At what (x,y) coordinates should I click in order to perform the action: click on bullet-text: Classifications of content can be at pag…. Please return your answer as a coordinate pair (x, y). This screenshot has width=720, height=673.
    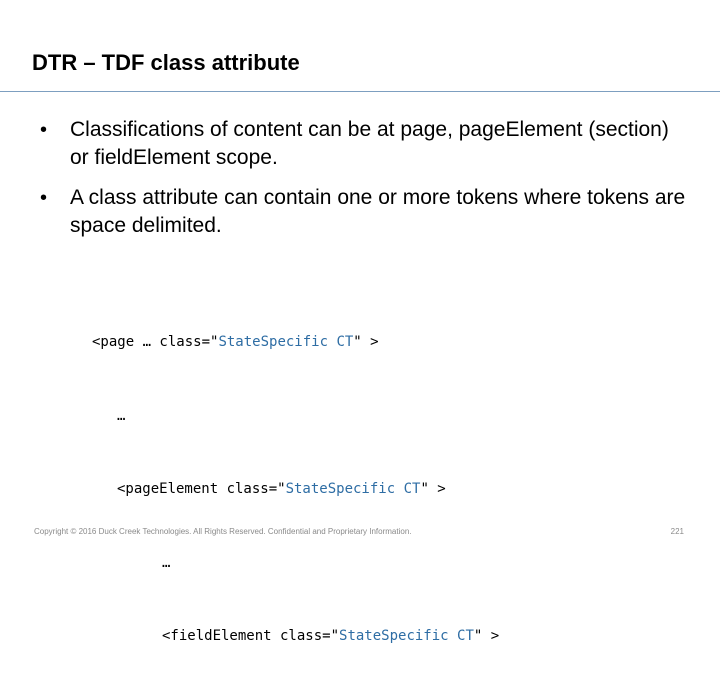
    Looking at the image, I should click on (369, 143).